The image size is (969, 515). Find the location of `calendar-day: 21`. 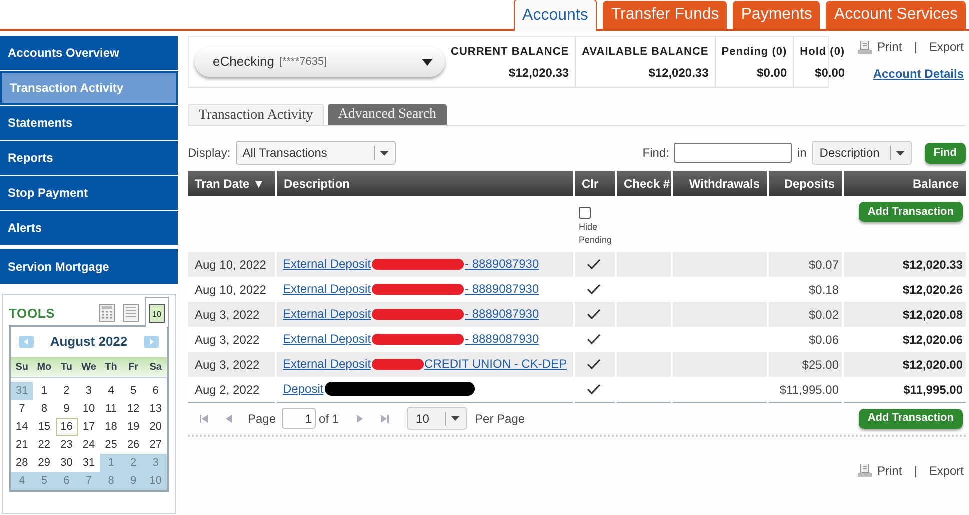

calendar-day: 21 is located at coordinates (22, 445).